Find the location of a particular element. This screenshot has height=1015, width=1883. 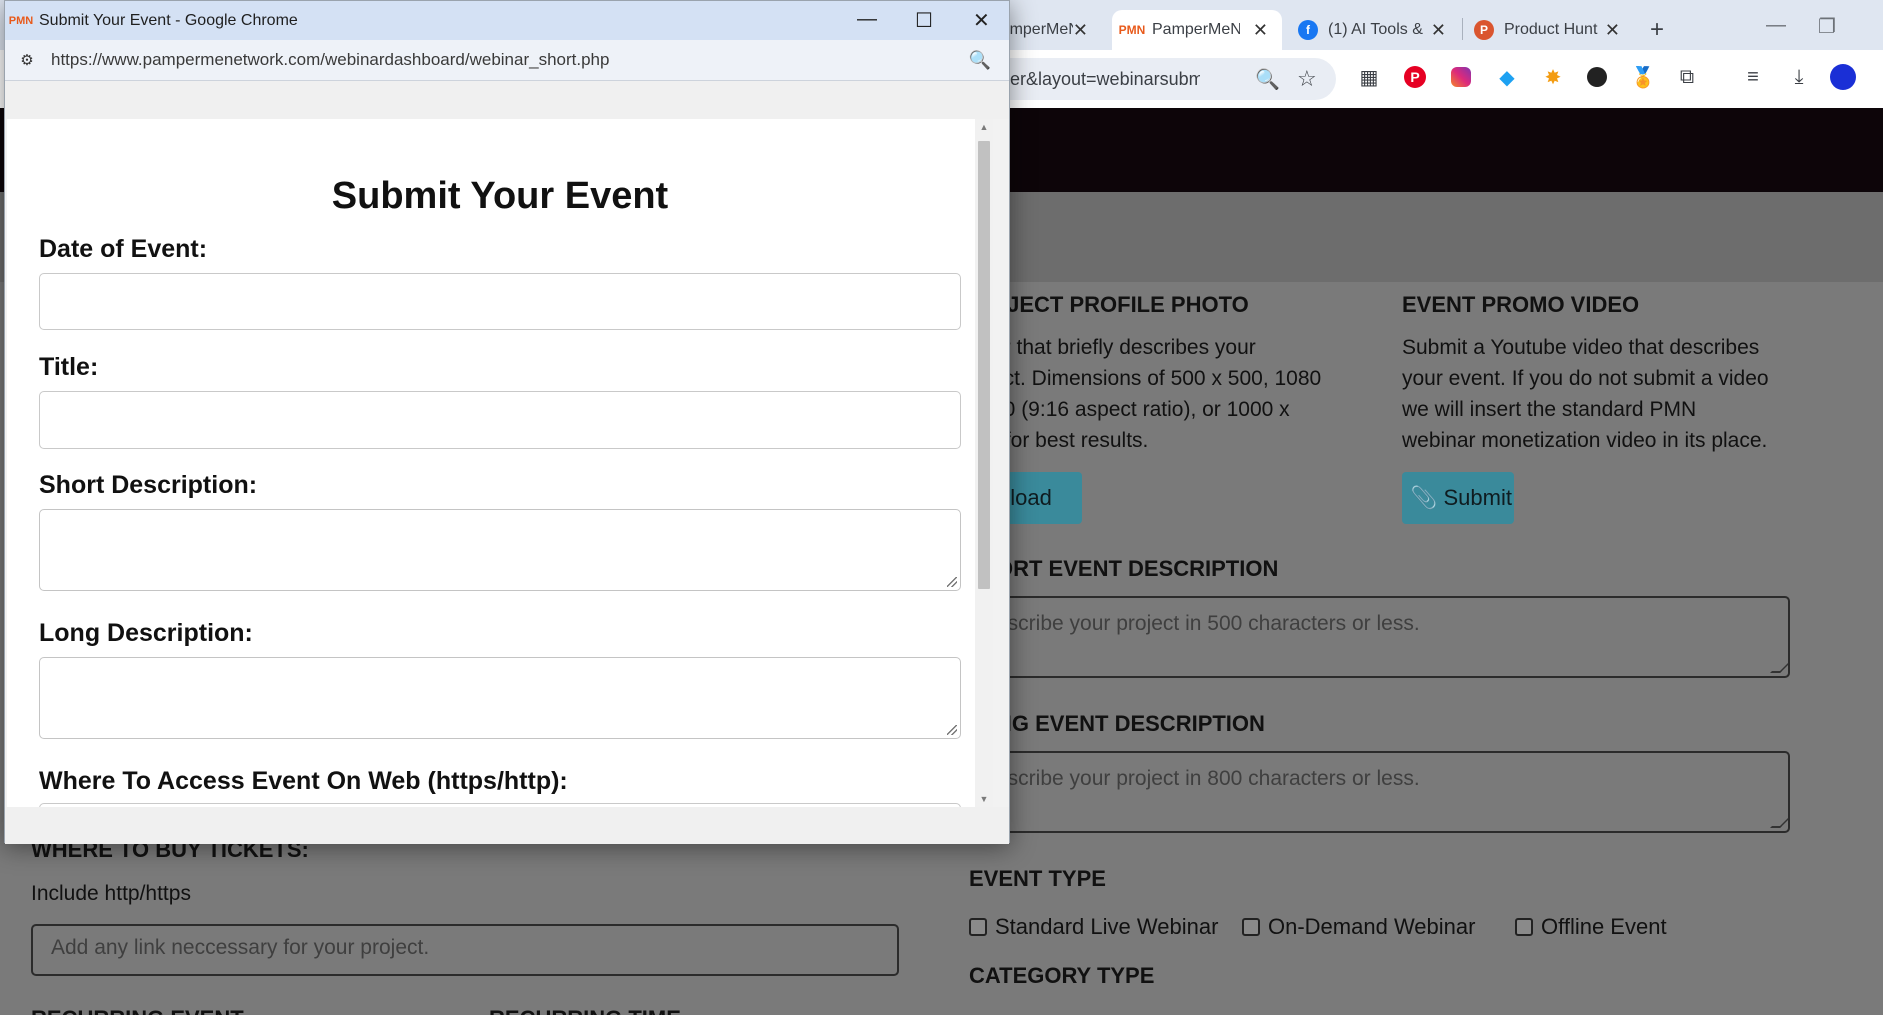

minimize-icon: — is located at coordinates (1776, 25).